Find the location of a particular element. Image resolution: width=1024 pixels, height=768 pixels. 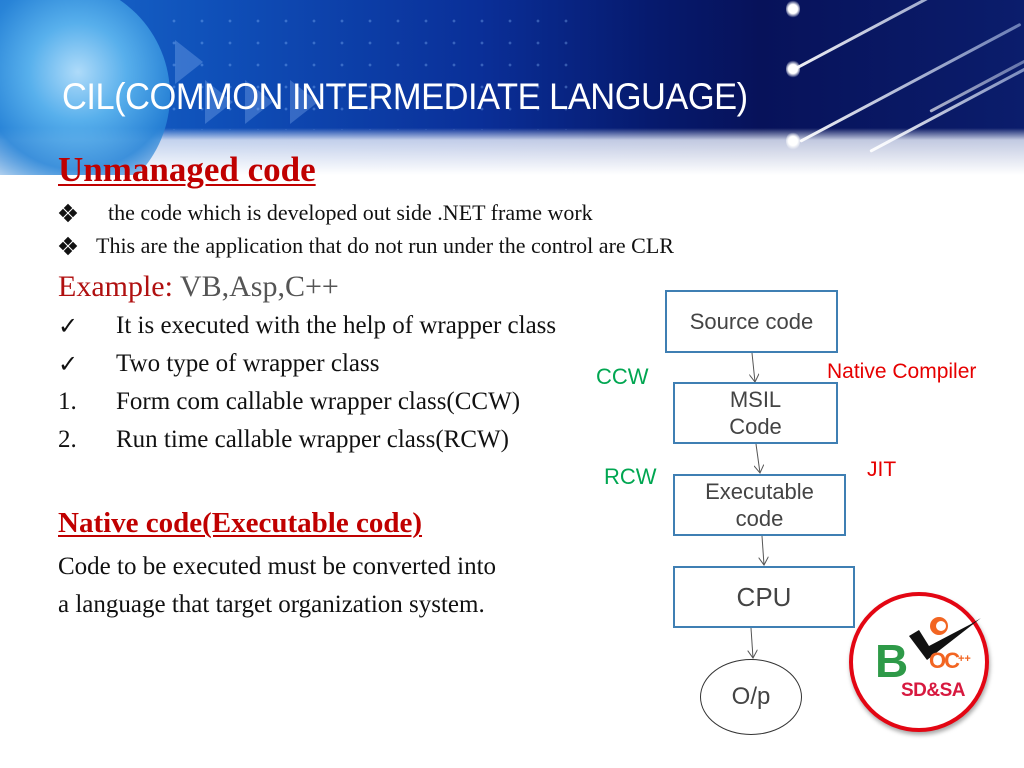

logo-plus: ++ is located at coordinates (964, 659).